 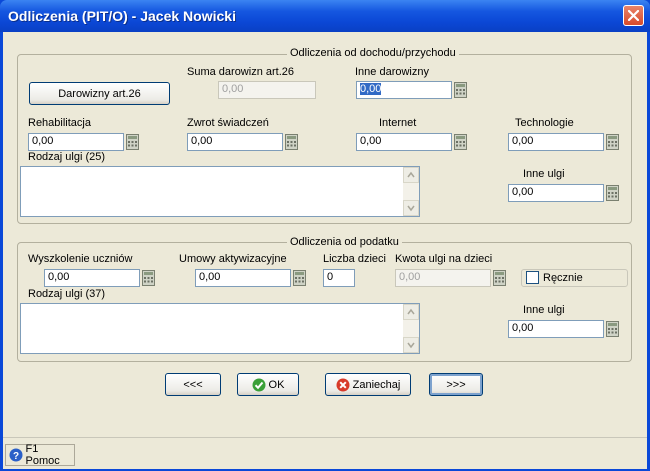 I want to click on umowy-field: 0,00, so click(x=243, y=278).